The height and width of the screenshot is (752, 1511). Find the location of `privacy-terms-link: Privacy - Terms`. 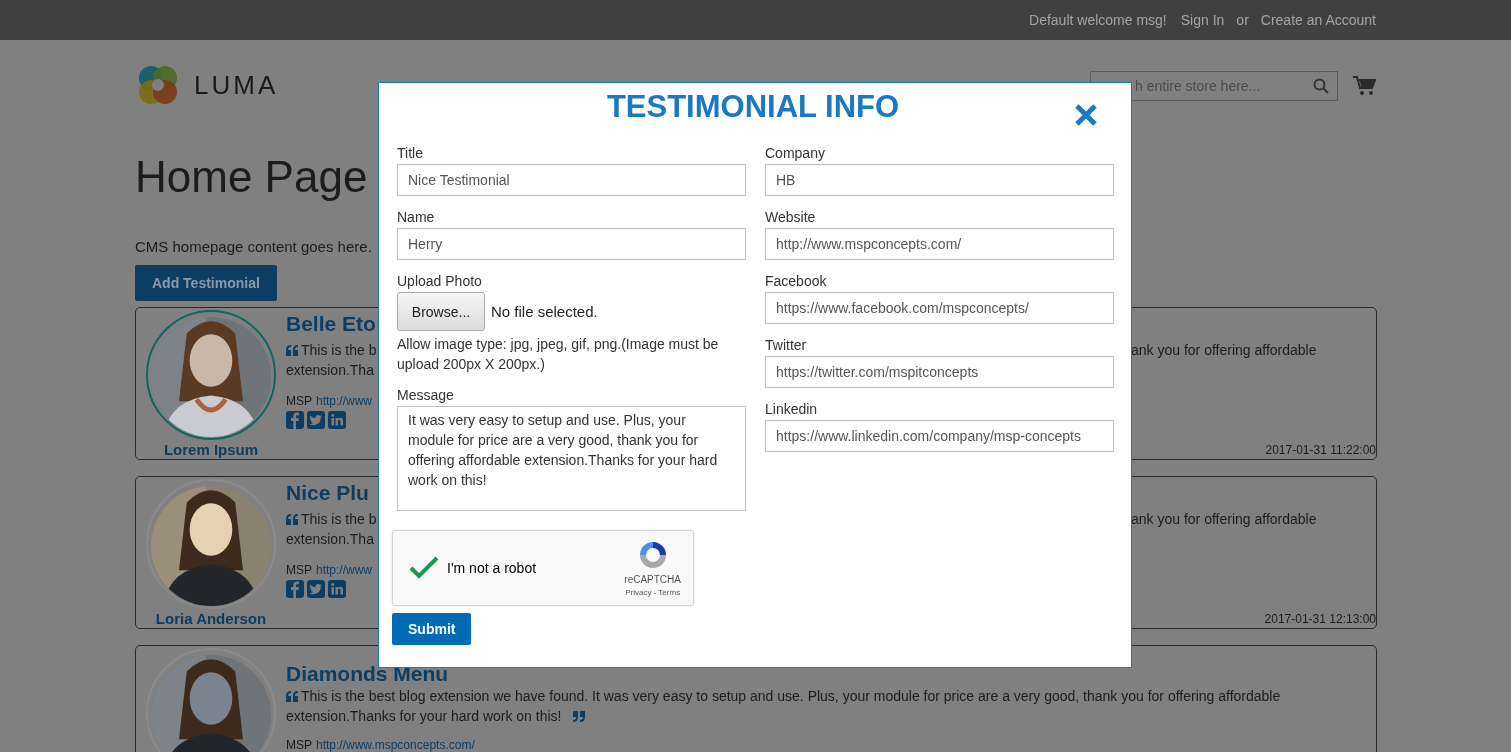

privacy-terms-link: Privacy - Terms is located at coordinates (653, 592).